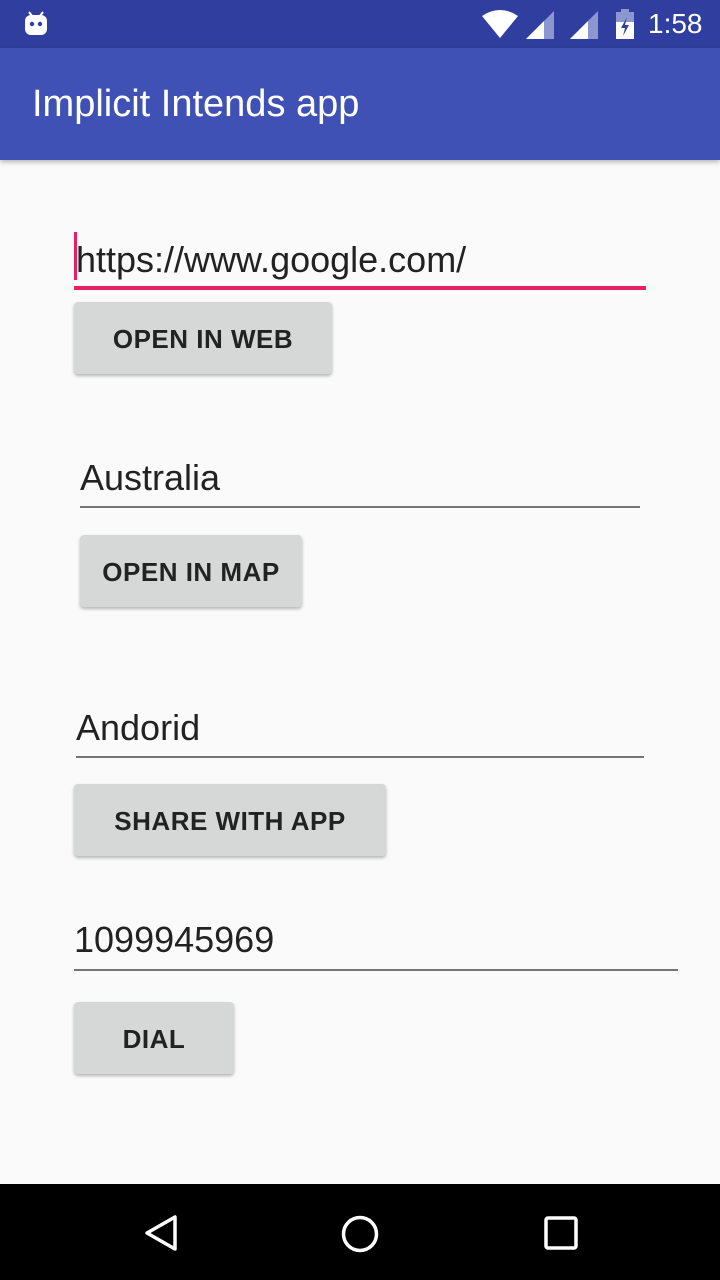 Image resolution: width=720 pixels, height=1280 pixels. What do you see at coordinates (191, 571) in the screenshot?
I see `open-in-map-button: OPEN IN MAP` at bounding box center [191, 571].